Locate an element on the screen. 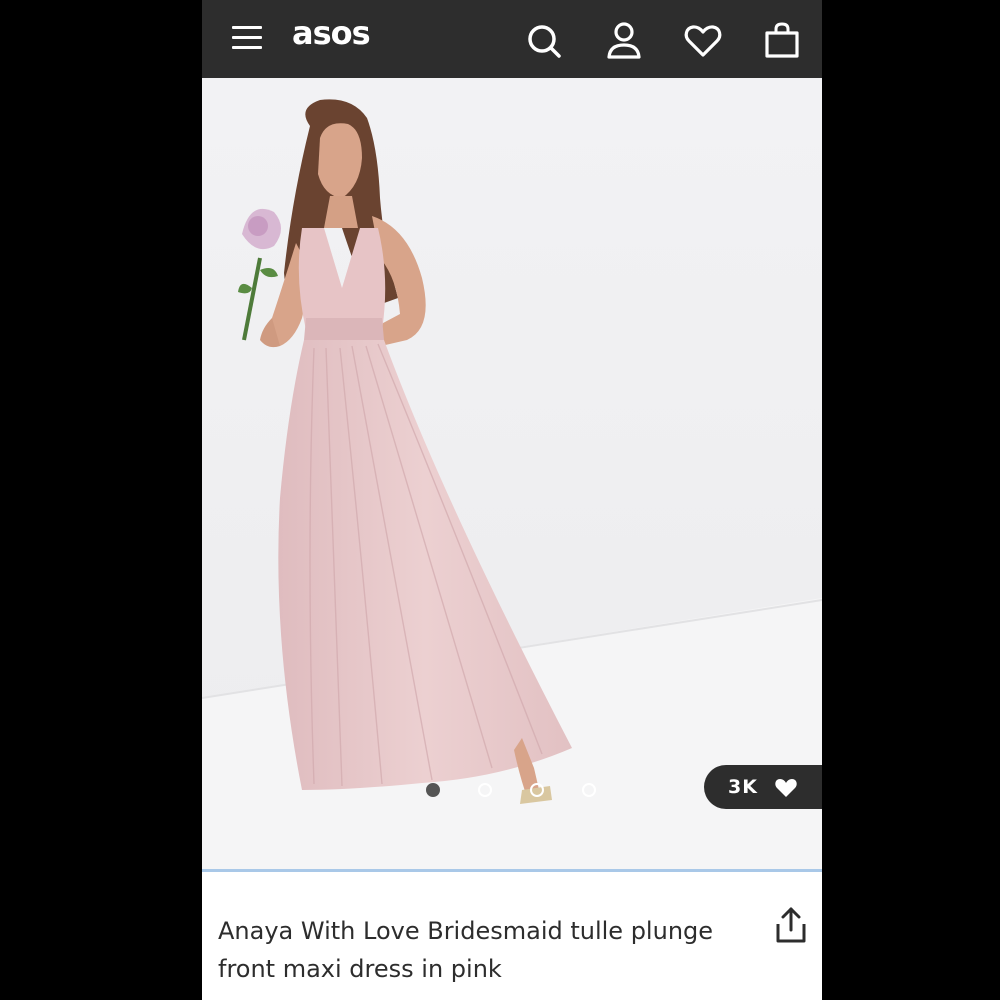 This screenshot has height=1000, width=1000. search-icon is located at coordinates (544, 40).